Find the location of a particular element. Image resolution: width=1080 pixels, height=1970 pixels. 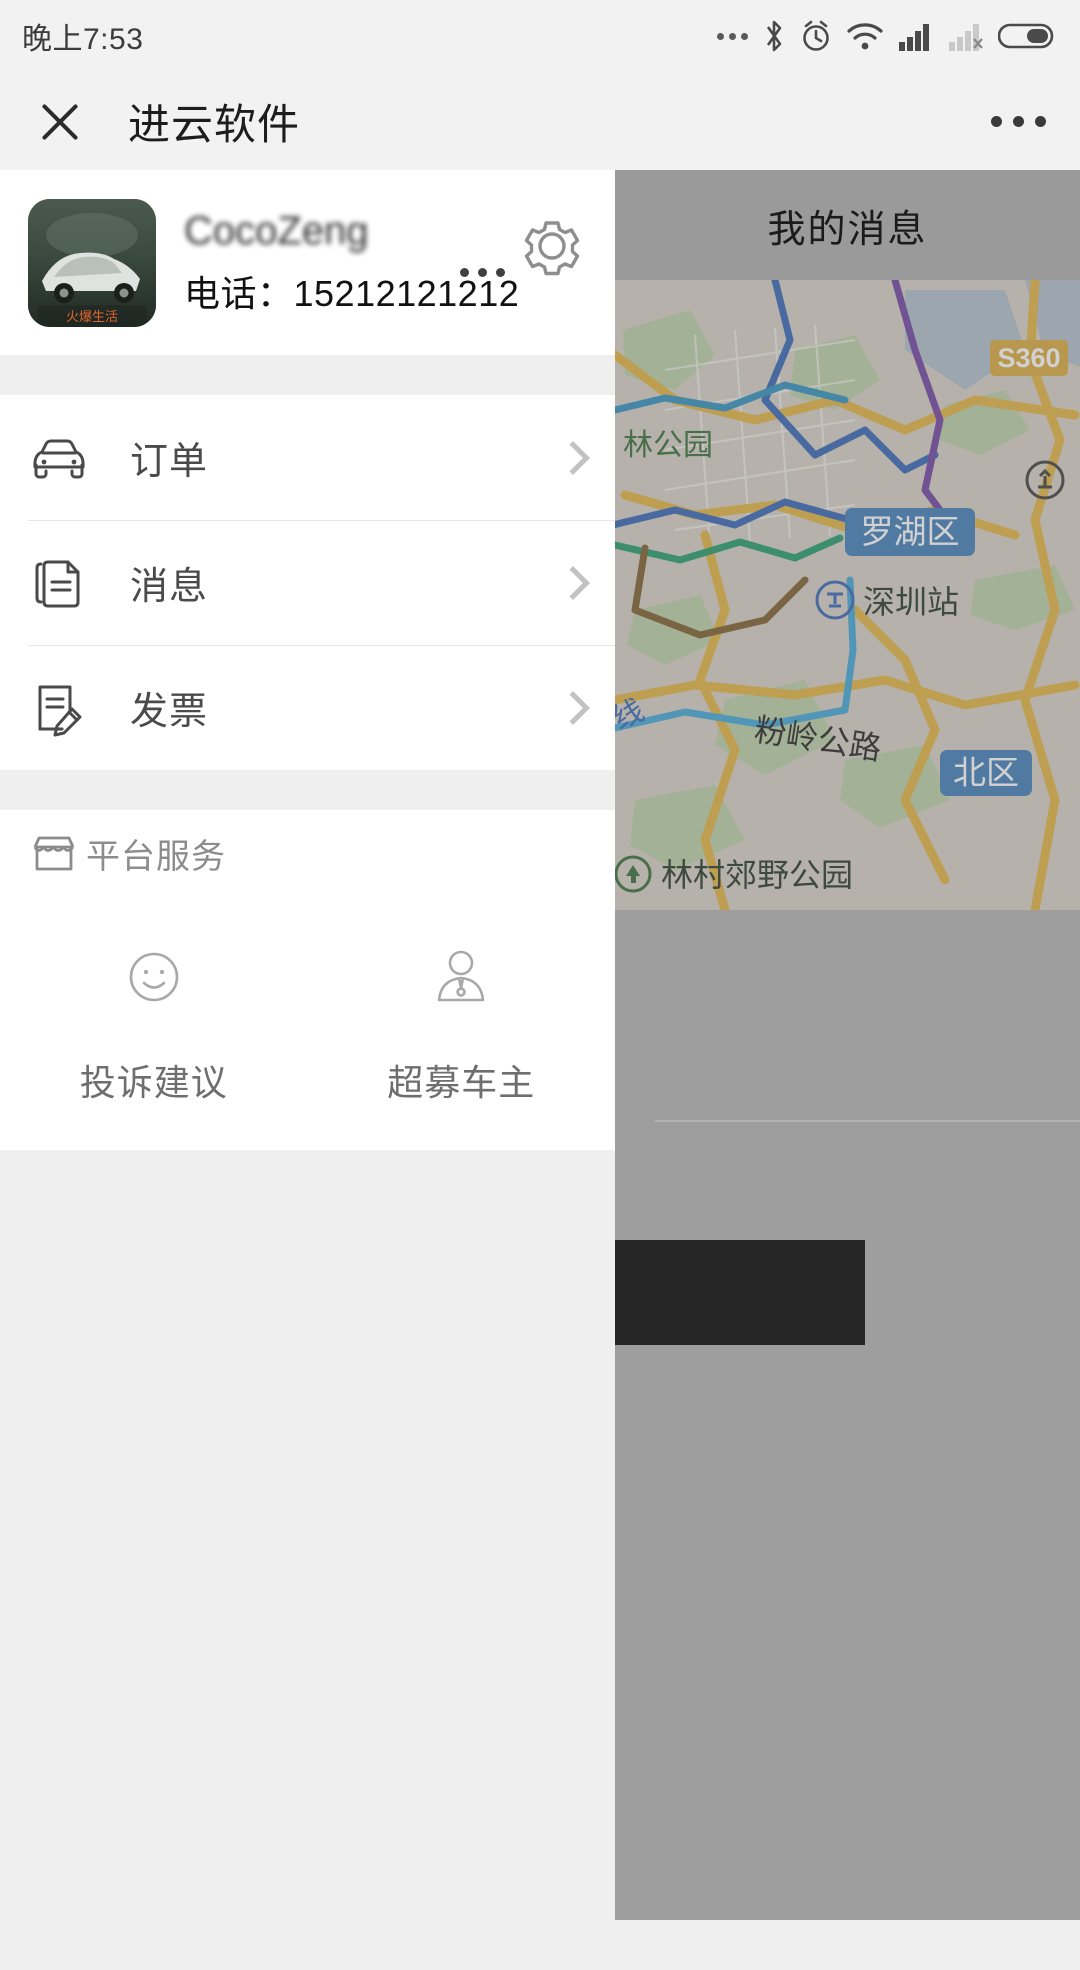

svg-text: 林村郊野公园 is located at coordinates (757, 875).